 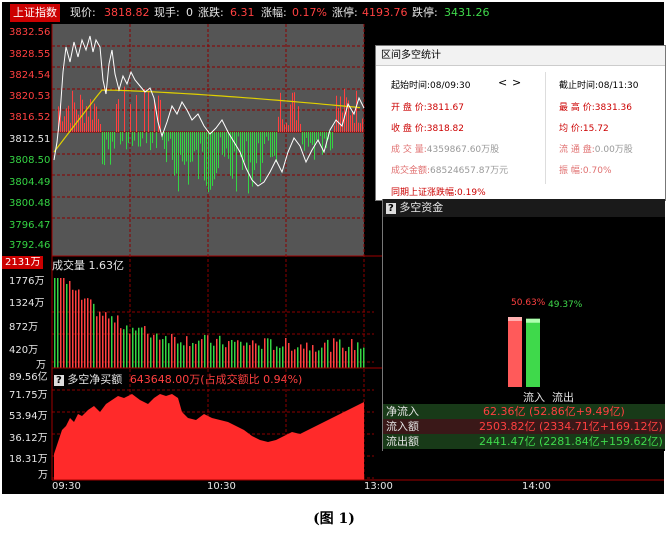 What do you see at coordinates (516, 82) in the screenshot?
I see `next-button: >` at bounding box center [516, 82].